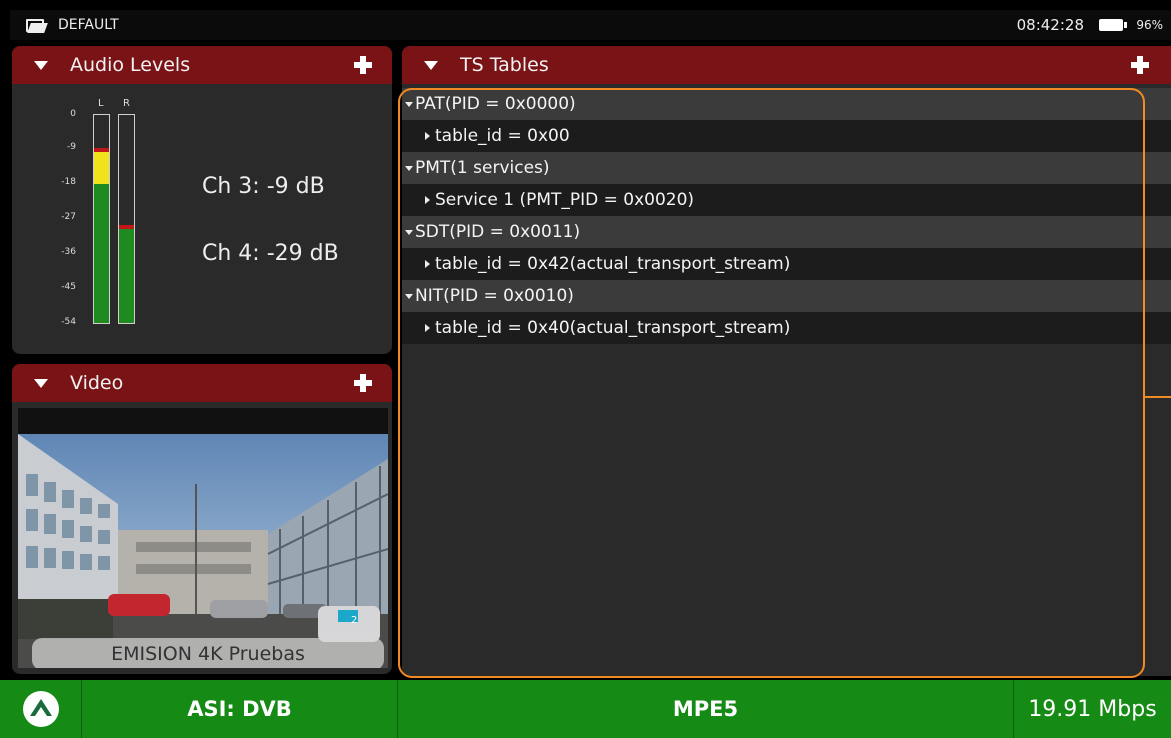  What do you see at coordinates (786, 136) in the screenshot?
I see `tree-node-pat-table: table_id = 0x00` at bounding box center [786, 136].